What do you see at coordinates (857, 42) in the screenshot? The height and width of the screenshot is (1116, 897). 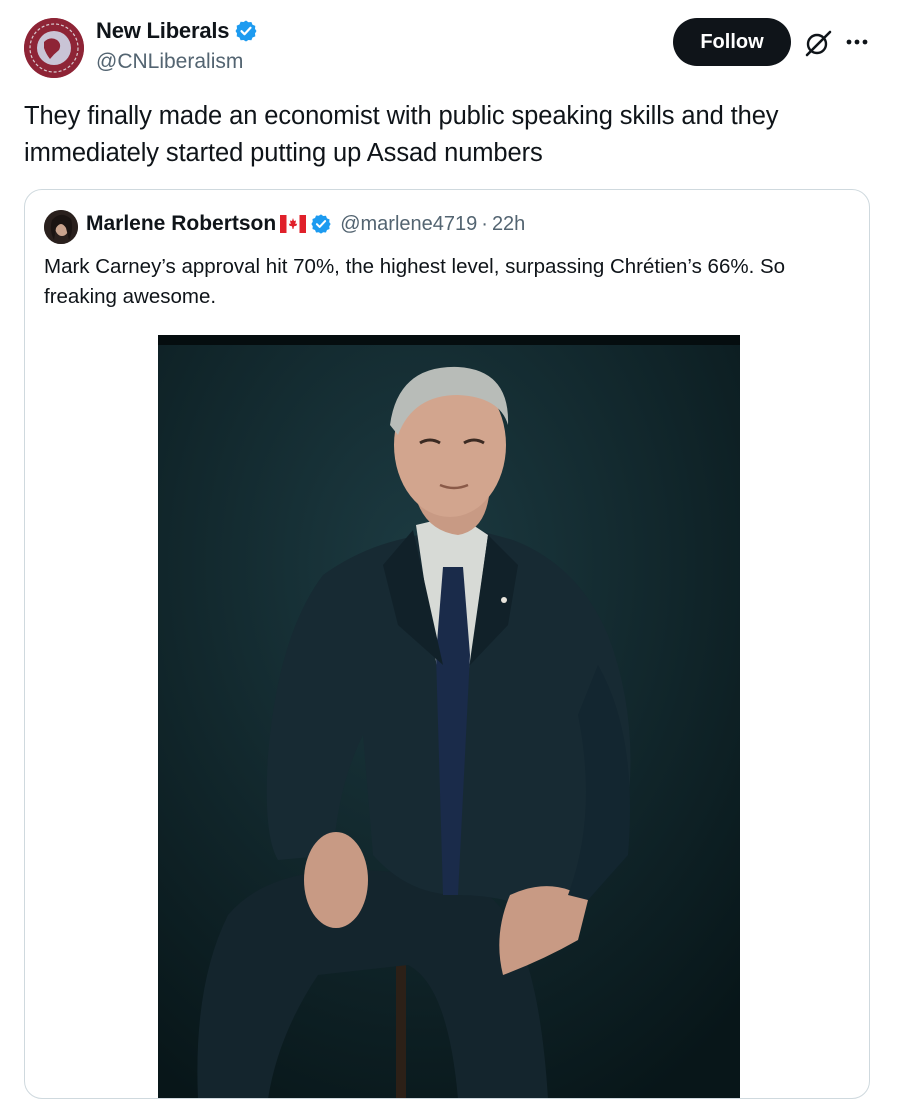 I see `more-options-icon` at bounding box center [857, 42].